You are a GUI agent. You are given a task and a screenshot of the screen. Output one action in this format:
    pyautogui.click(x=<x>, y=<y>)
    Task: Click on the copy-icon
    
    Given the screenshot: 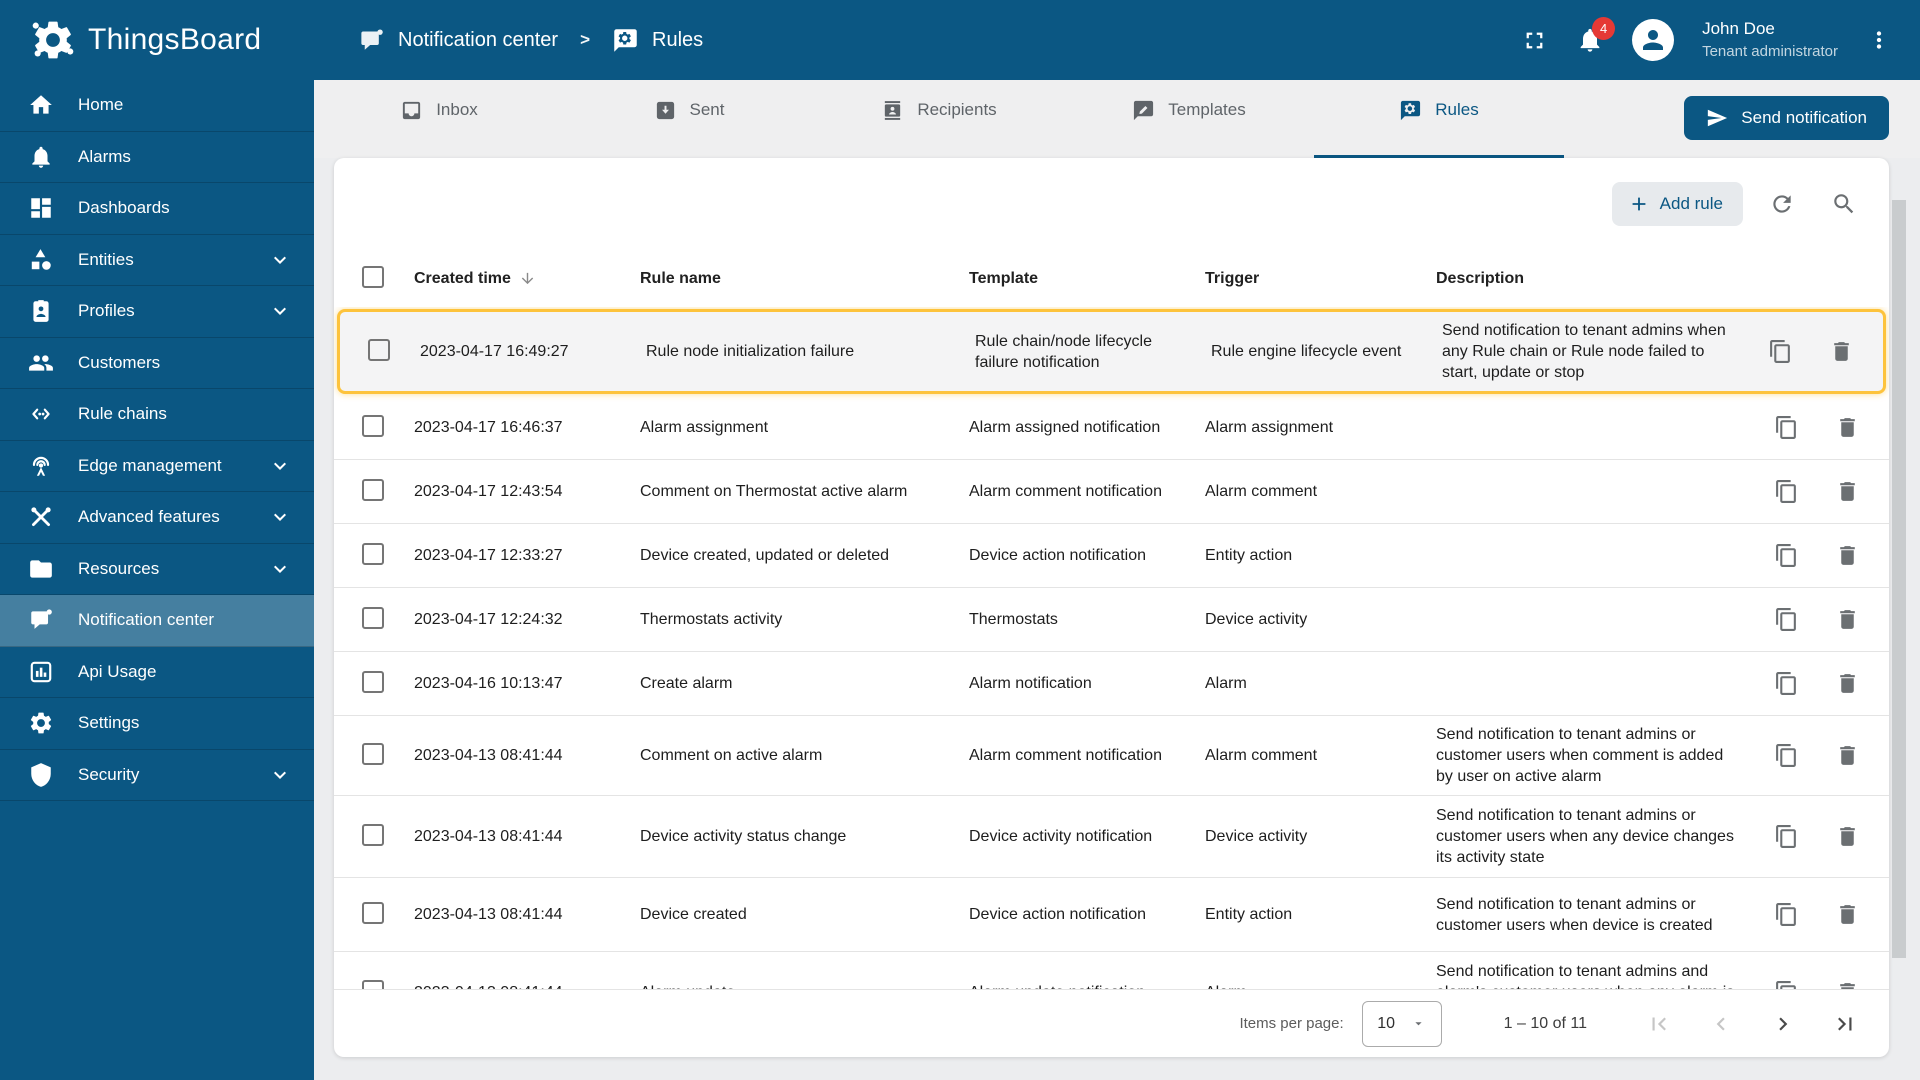 What is the action you would take?
    pyautogui.click(x=1786, y=683)
    